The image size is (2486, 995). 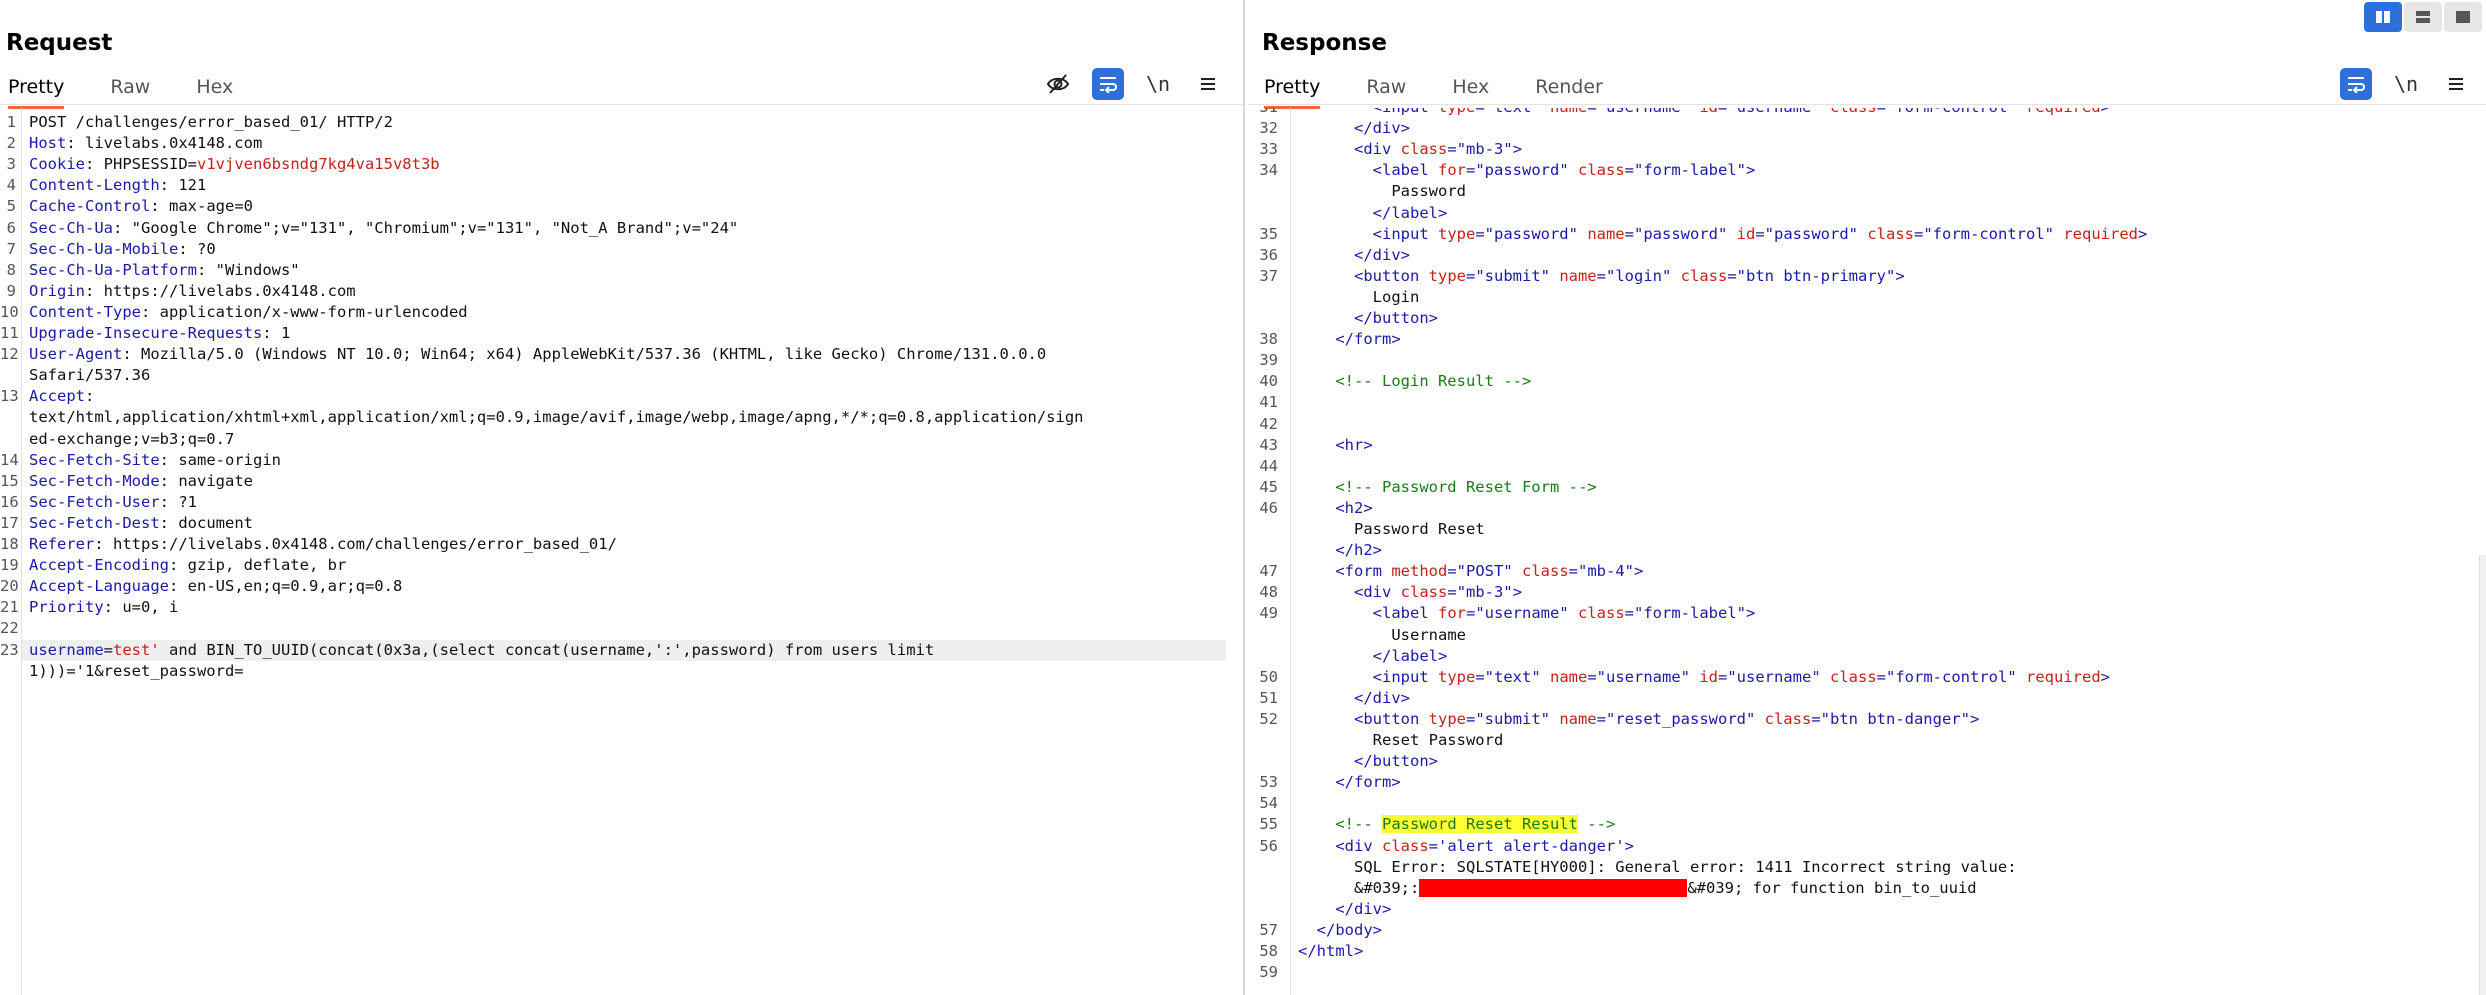 I want to click on request-tab-hex: Hex, so click(x=214, y=88).